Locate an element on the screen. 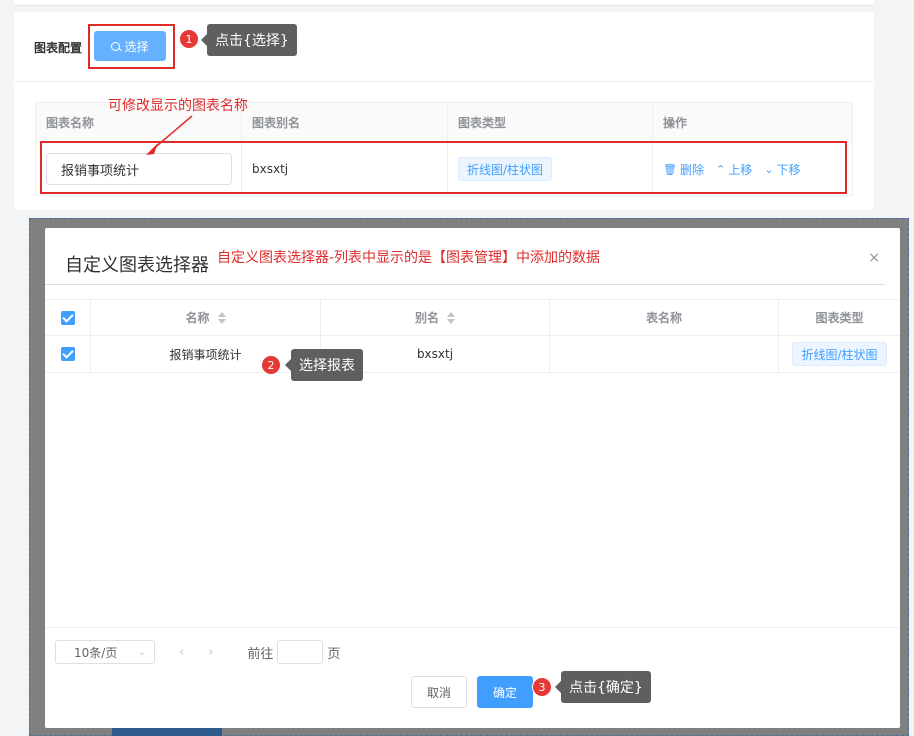 Image resolution: width=914 pixels, height=736 pixels. select-all-checkbox is located at coordinates (67, 317).